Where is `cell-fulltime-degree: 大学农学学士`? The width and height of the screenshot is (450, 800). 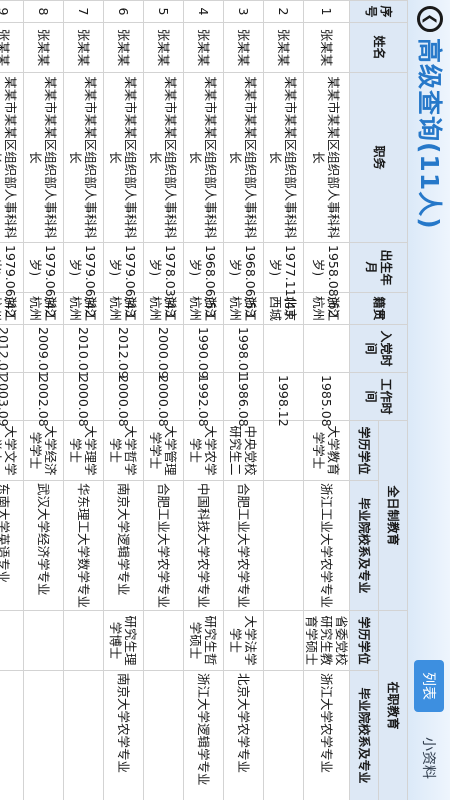 cell-fulltime-degree: 大学农学学士 is located at coordinates (203, 450).